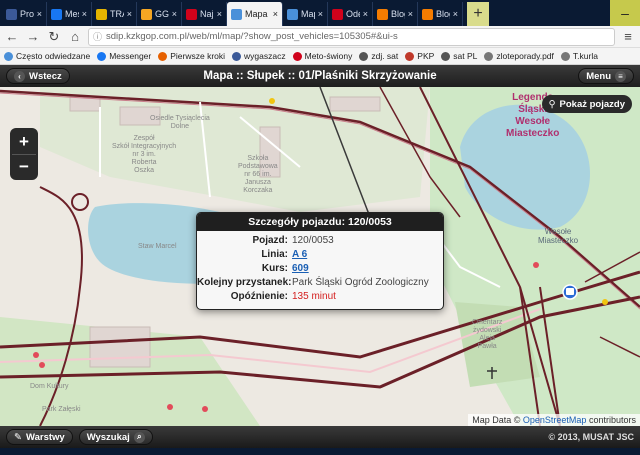  I want to click on back-arrow-icon: ←, so click(12, 37).